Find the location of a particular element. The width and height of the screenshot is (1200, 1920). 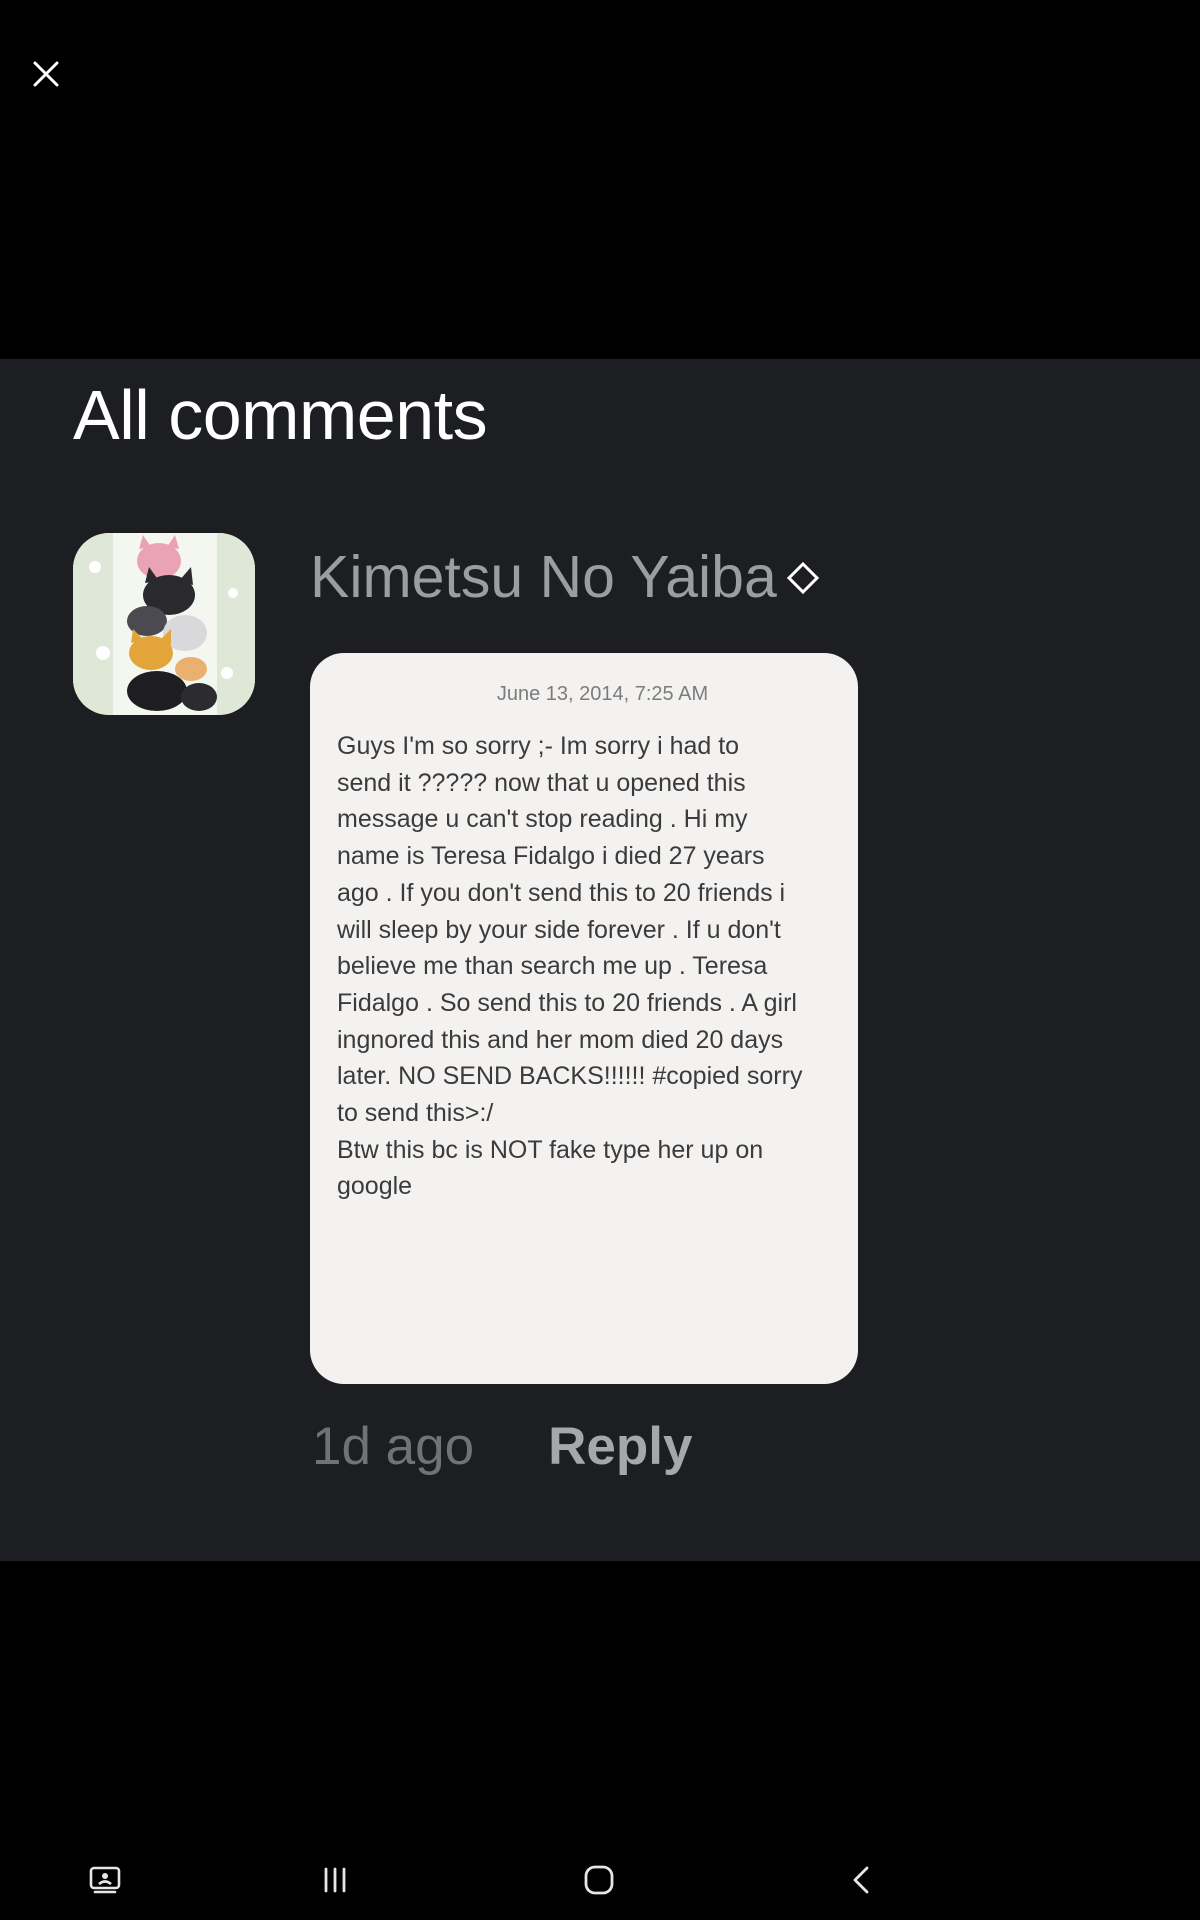

comment-meta: 1d ago Reply is located at coordinates (502, 1446).